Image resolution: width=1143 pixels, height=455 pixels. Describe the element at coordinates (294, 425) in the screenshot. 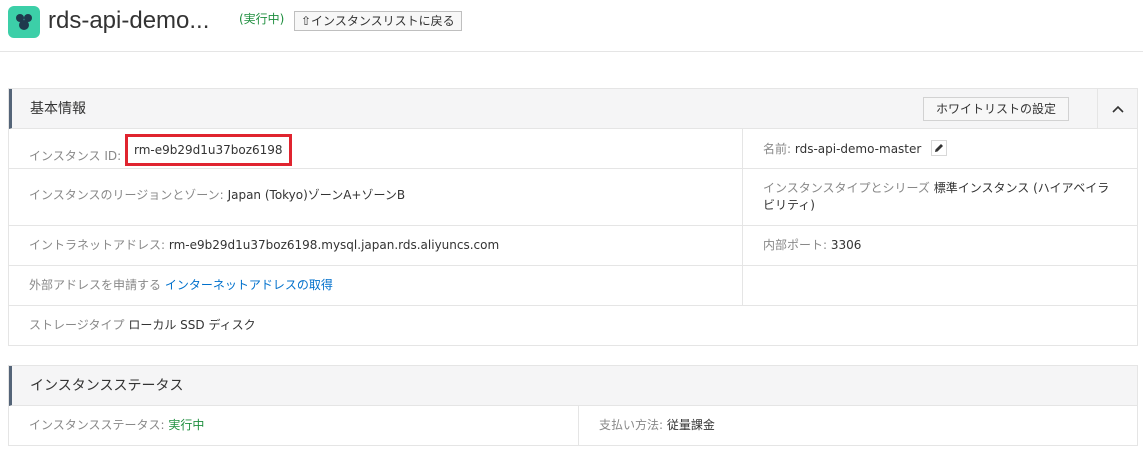

I see `status-cell: インスタンスステータス: 実行中` at that location.